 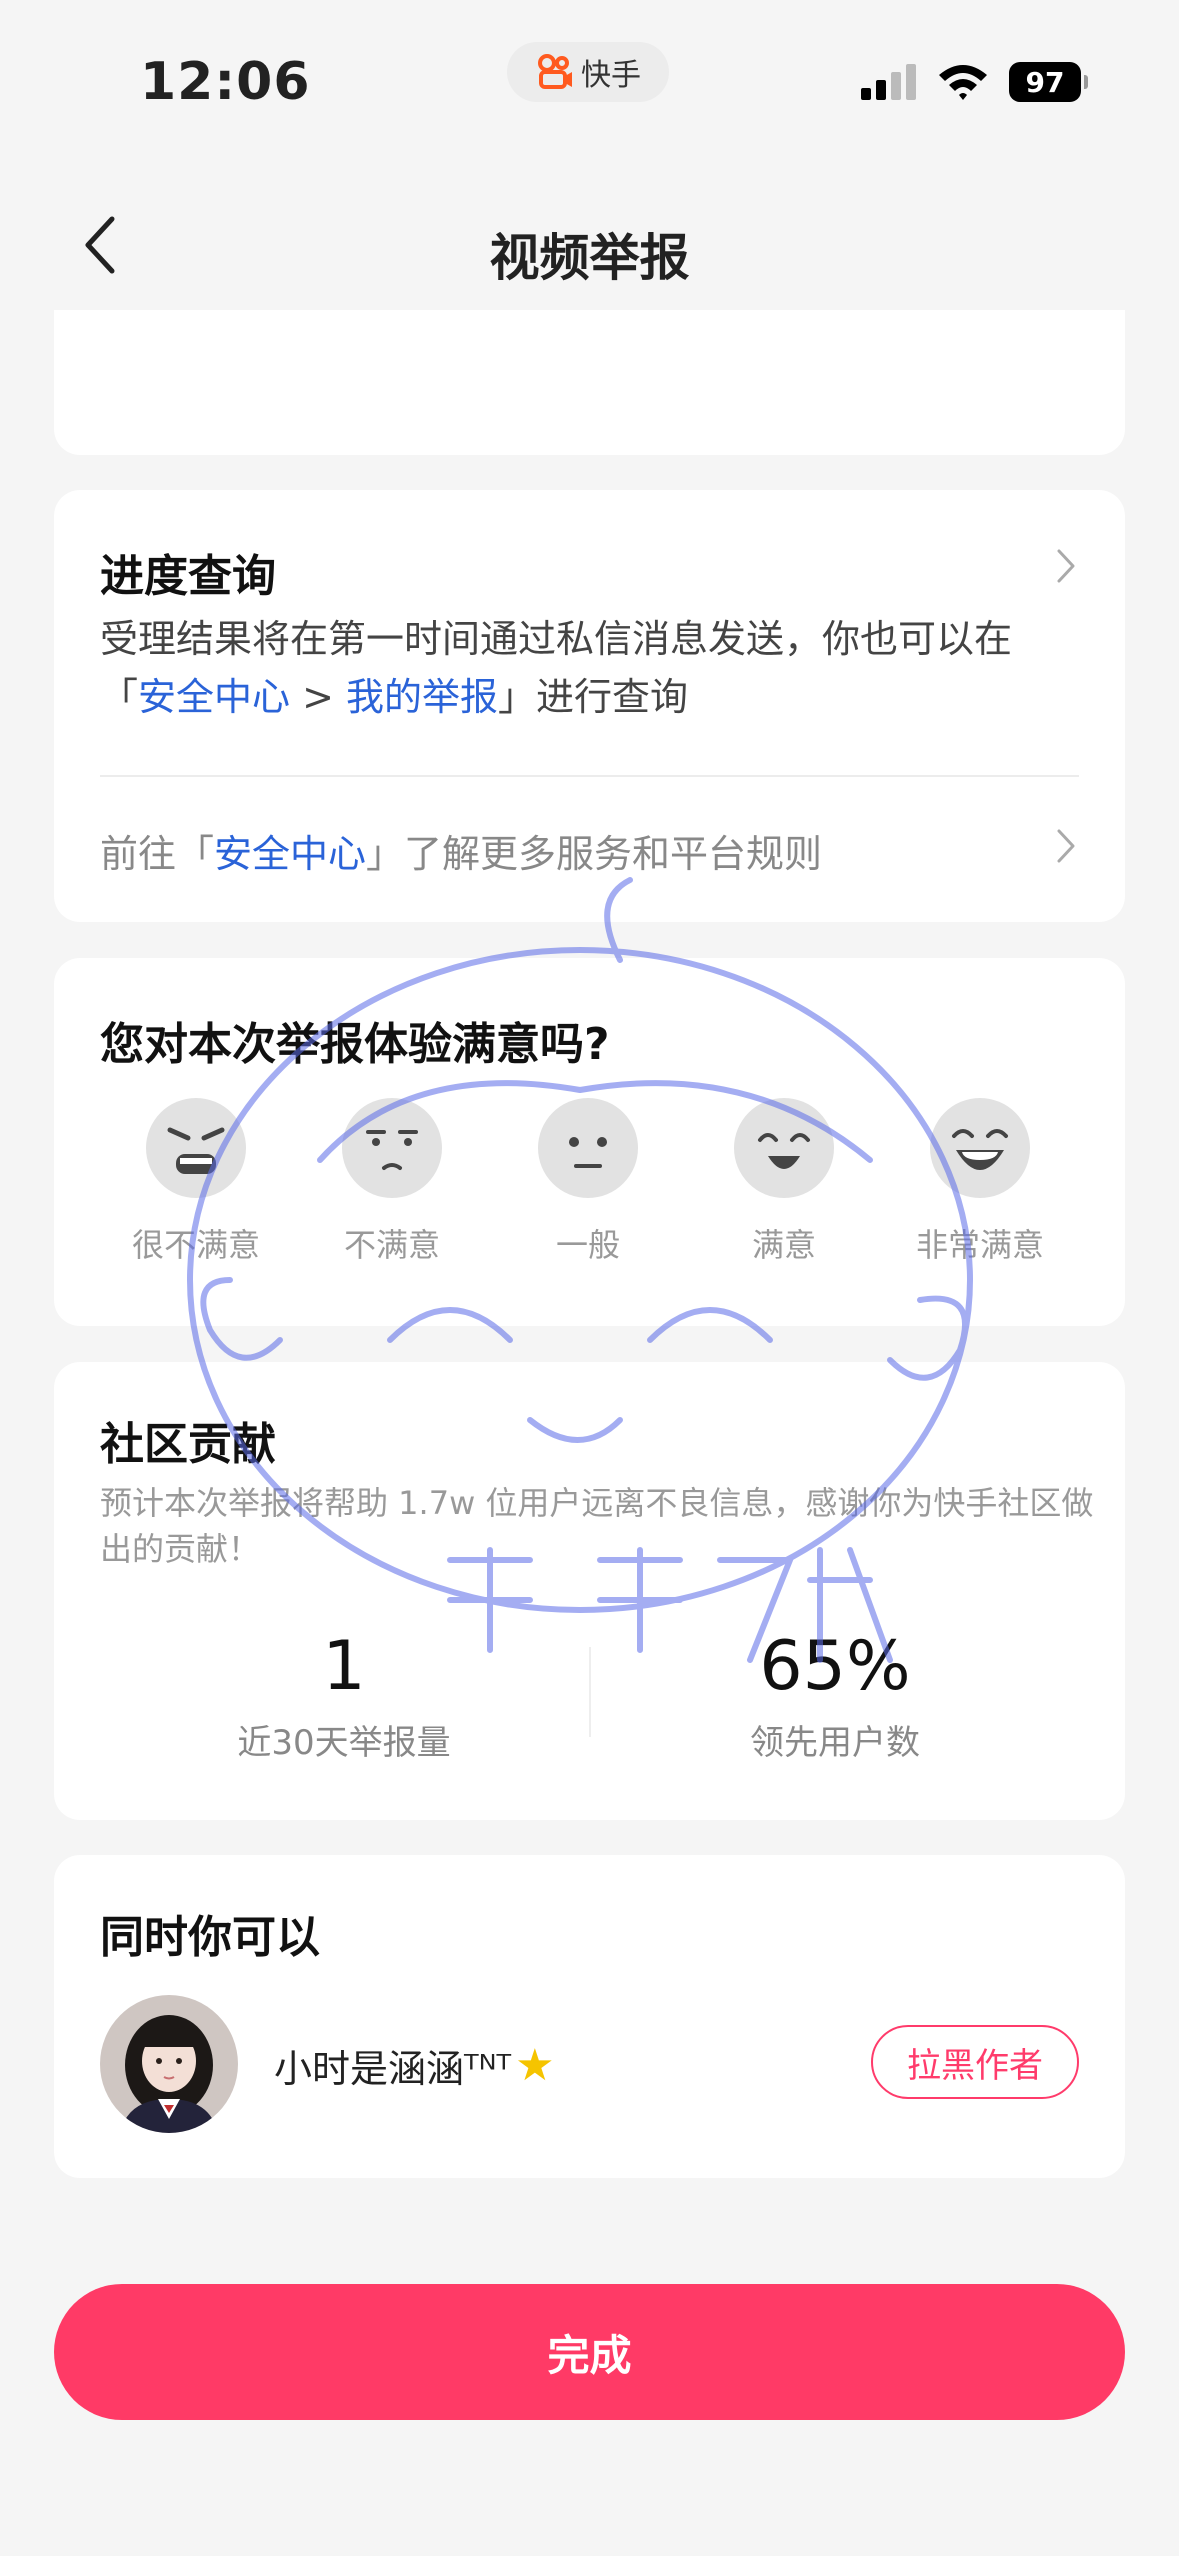 I want to click on stat-reports-30d: 1 近30天举报量, so click(x=344, y=1695).